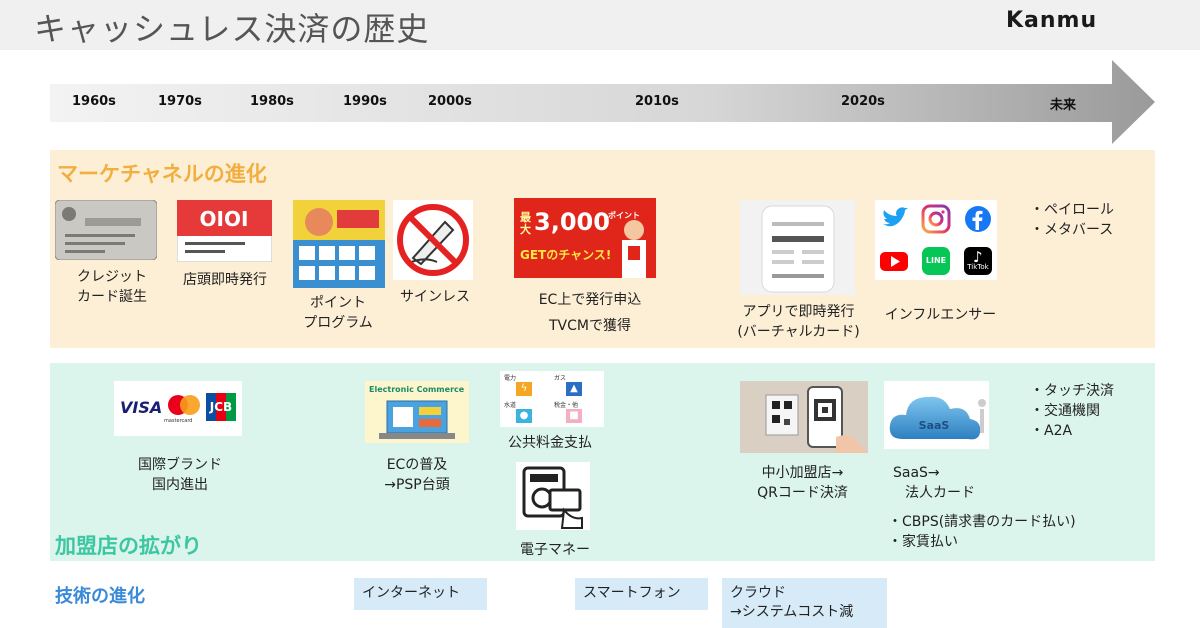  What do you see at coordinates (936, 261) in the screenshot?
I see `line-icon: LINE` at bounding box center [936, 261].